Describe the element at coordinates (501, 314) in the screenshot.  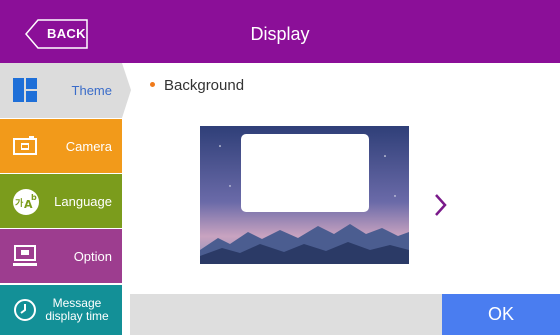
I see `ok-button: OK` at that location.